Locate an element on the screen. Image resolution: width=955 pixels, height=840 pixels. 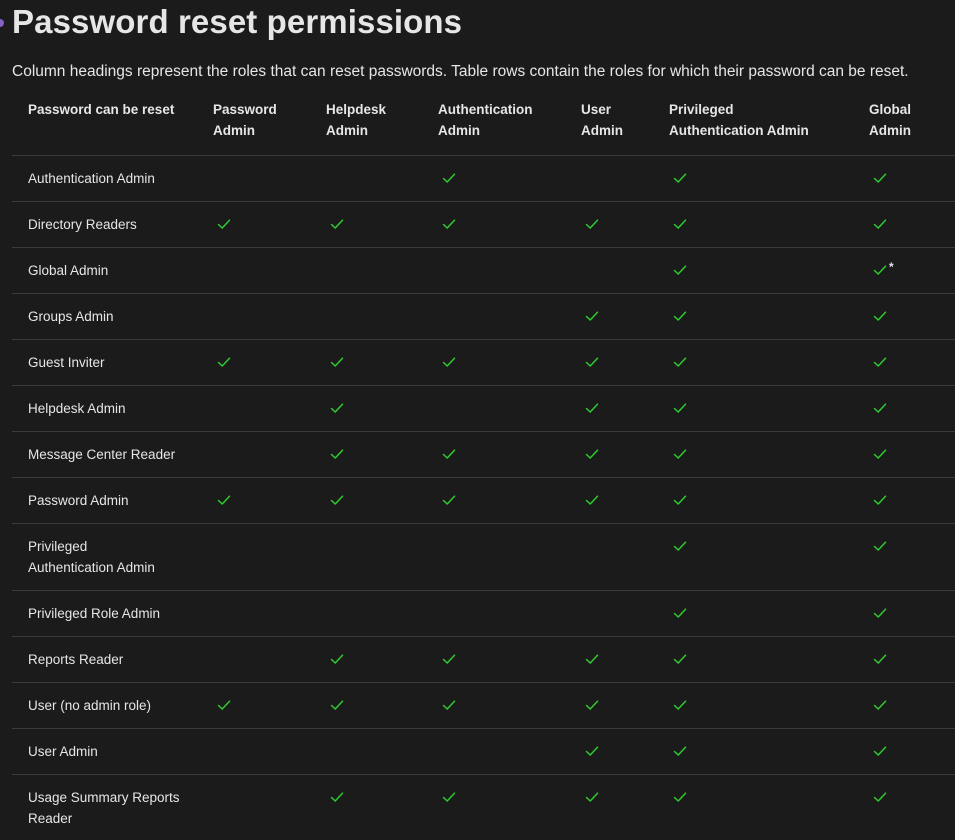
row-role-line: Global Admin is located at coordinates (68, 270).